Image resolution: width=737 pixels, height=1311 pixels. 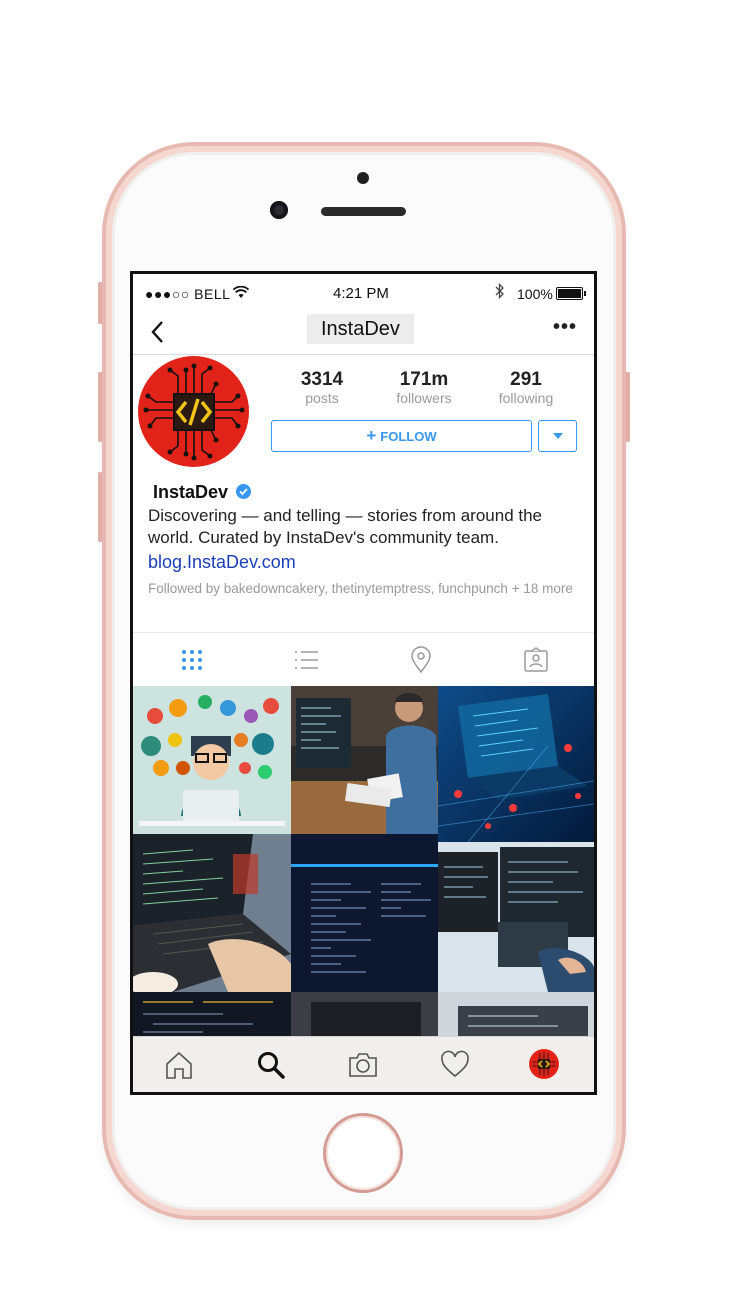 What do you see at coordinates (455, 1065) in the screenshot?
I see `heart-icon` at bounding box center [455, 1065].